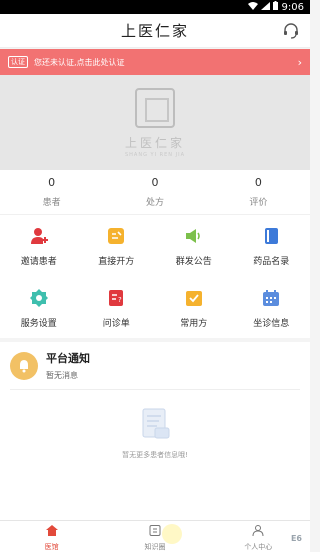 The height and width of the screenshot is (552, 320). I want to click on tab-label: 知识圈, so click(155, 547).